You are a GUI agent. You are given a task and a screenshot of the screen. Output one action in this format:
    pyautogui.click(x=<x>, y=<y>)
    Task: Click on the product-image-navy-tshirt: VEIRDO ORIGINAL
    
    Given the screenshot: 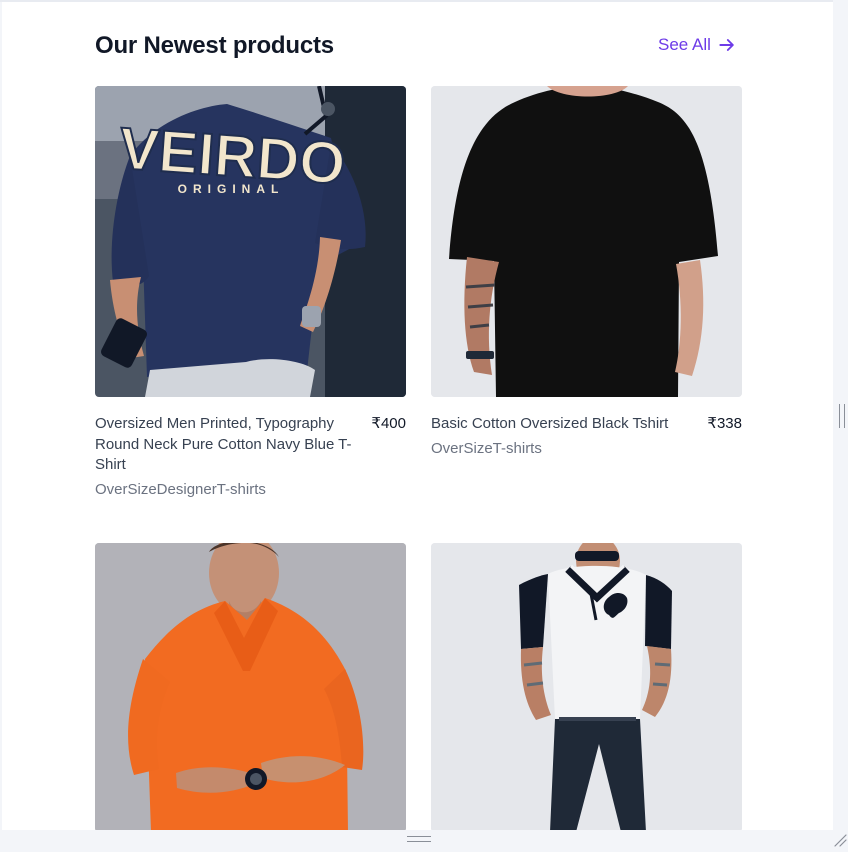 What is the action you would take?
    pyautogui.click(x=250, y=241)
    